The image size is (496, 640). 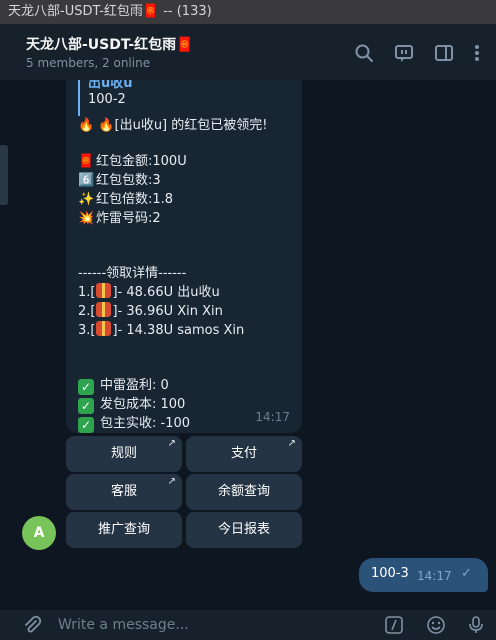 I want to click on claim-row: 2.[ ]- 36.96U Xin Xin, so click(x=150, y=311).